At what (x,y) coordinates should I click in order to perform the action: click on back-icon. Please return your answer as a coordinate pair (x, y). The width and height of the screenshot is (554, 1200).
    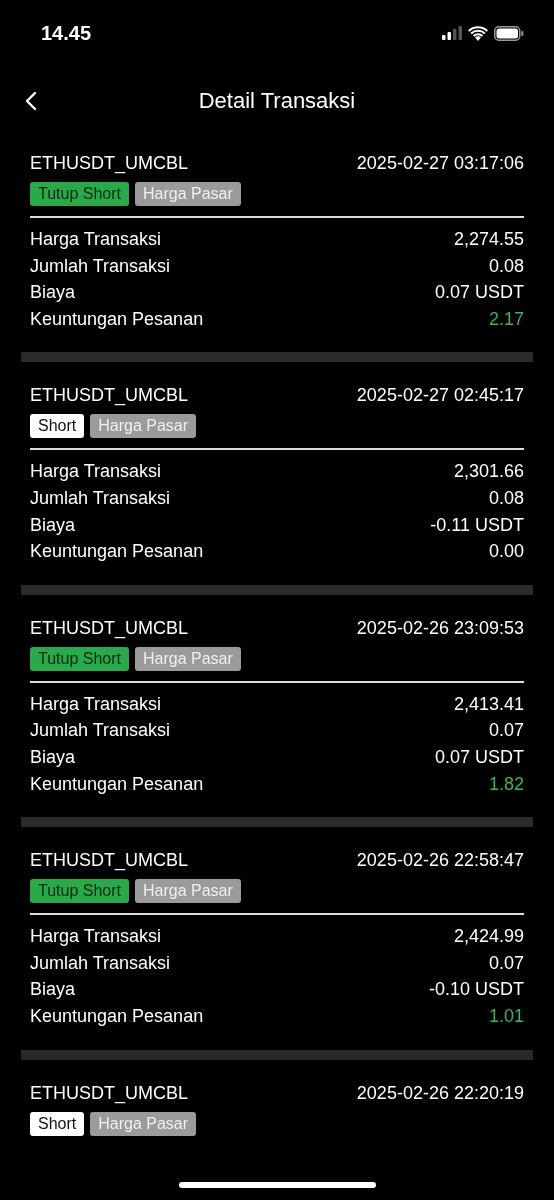
    Looking at the image, I should click on (31, 101).